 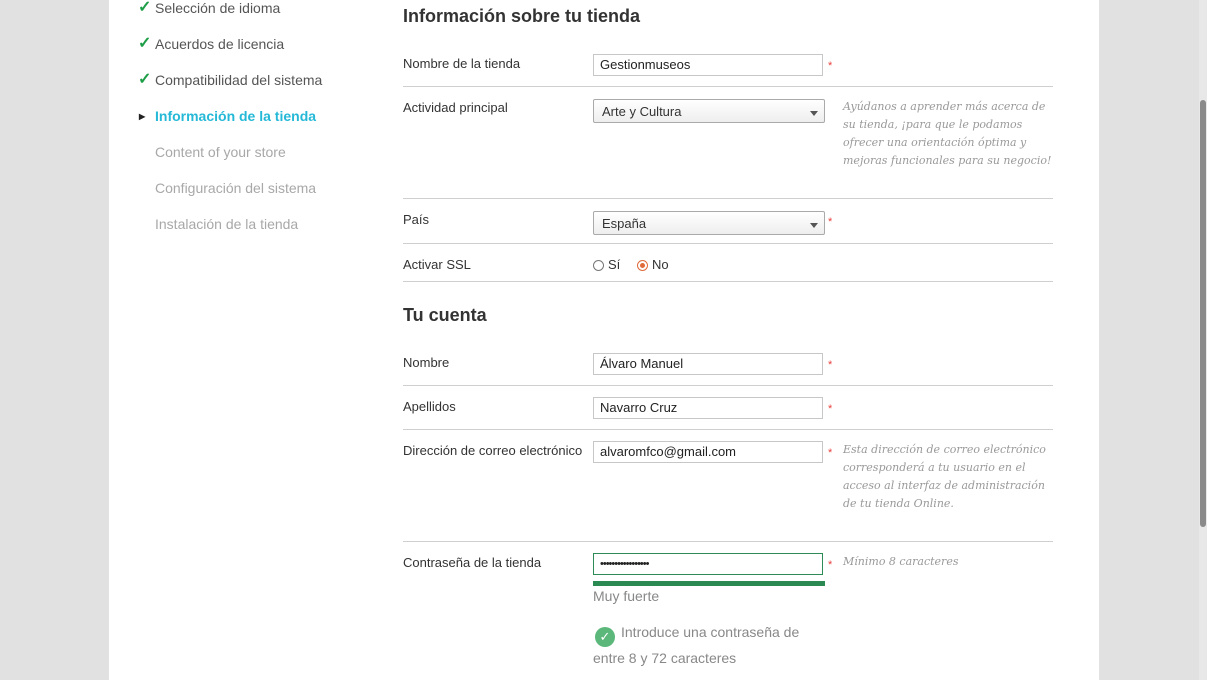 What do you see at coordinates (708, 564) in the screenshot?
I see `password-input` at bounding box center [708, 564].